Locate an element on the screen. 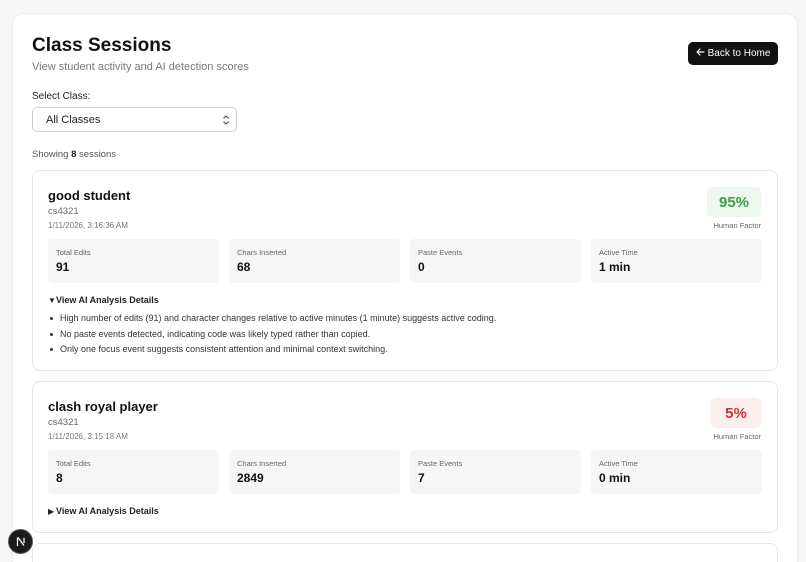 The height and width of the screenshot is (562, 806). stat-active-time: Active Time 1 min is located at coordinates (676, 261).